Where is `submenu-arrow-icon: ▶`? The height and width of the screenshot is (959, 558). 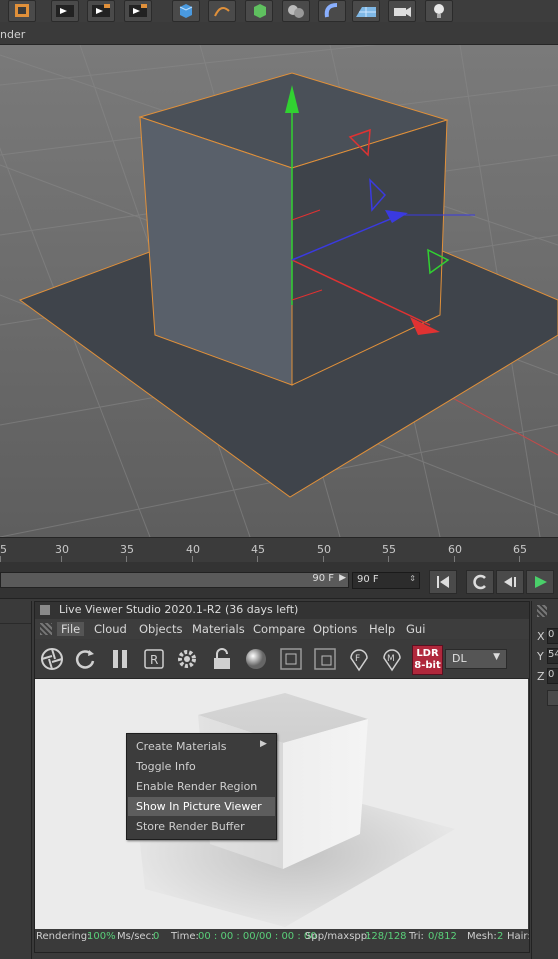
submenu-arrow-icon: ▶ is located at coordinates (263, 744).